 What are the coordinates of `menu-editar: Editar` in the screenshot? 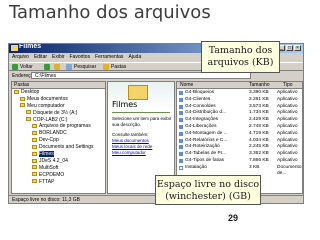 It's located at (40, 57).